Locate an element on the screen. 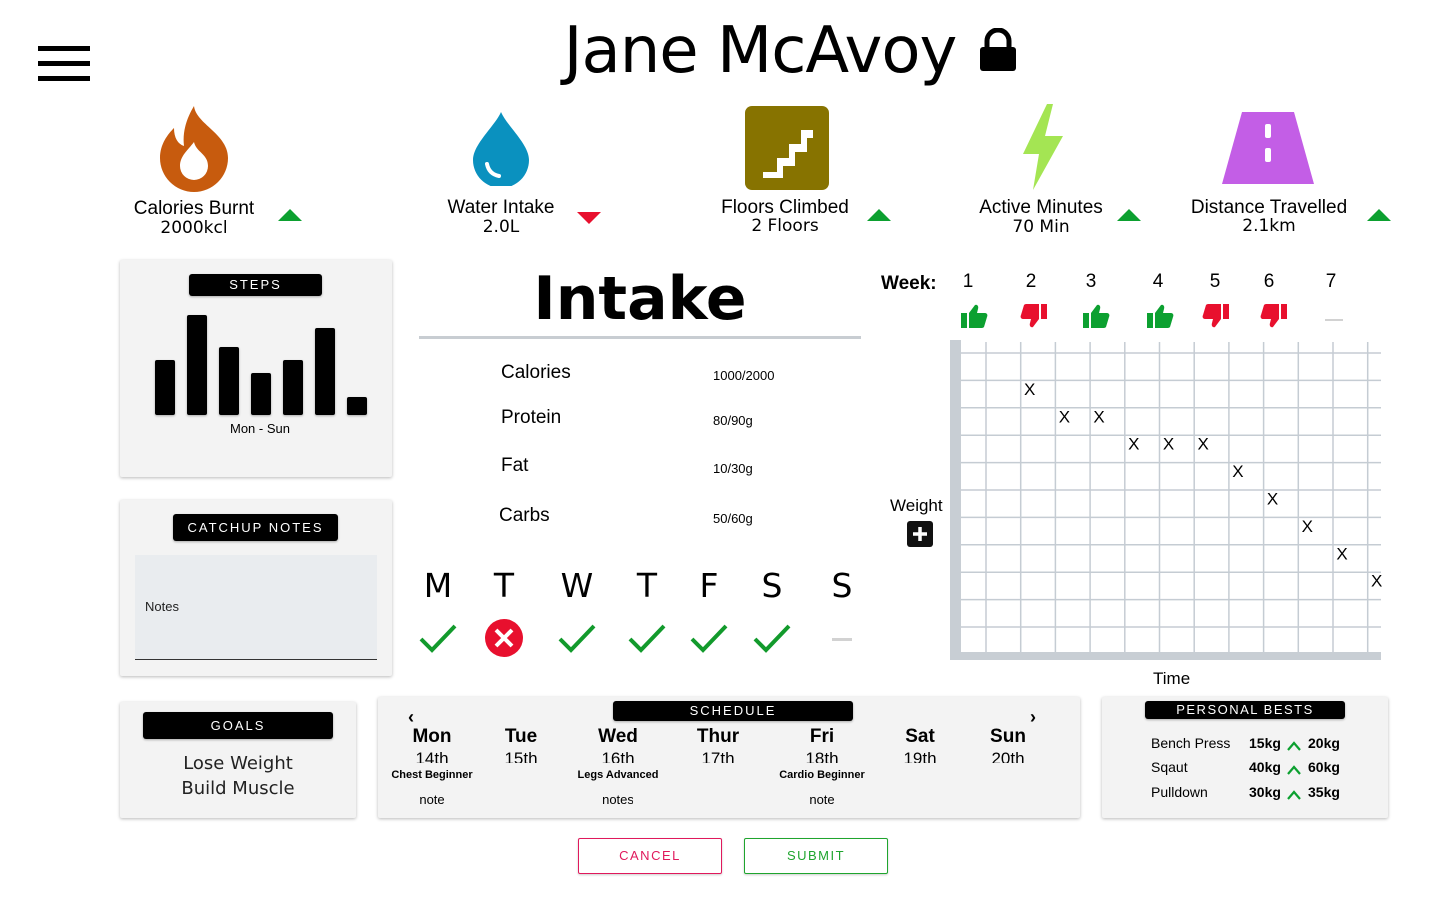 The width and height of the screenshot is (1440, 900). stairs-icon is located at coordinates (787, 150).